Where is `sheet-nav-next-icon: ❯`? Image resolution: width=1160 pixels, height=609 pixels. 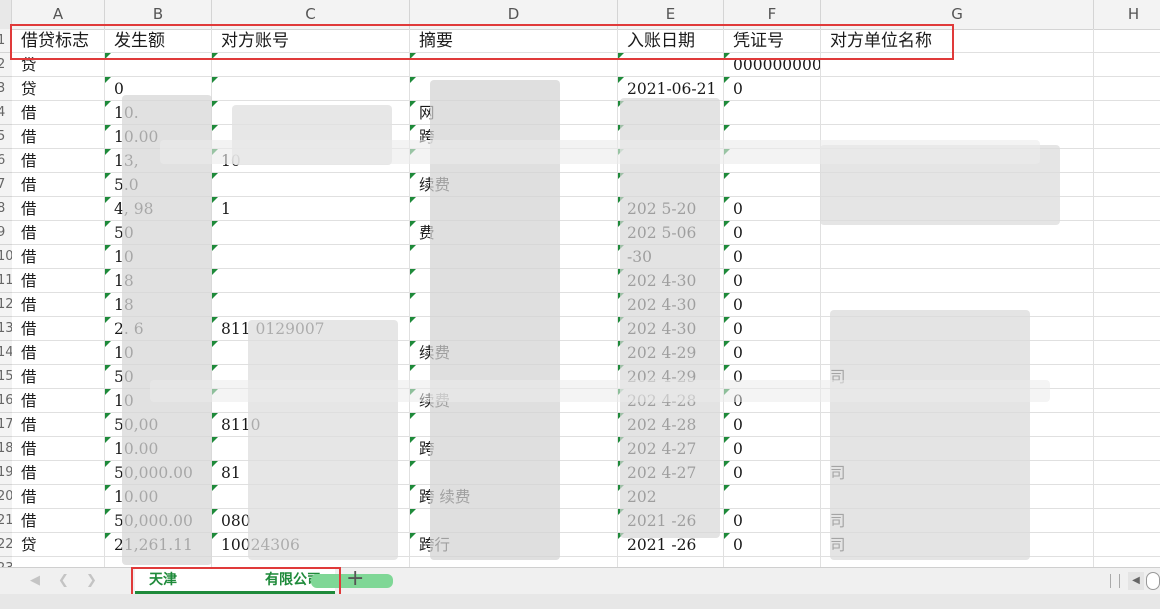 sheet-nav-next-icon: ❯ is located at coordinates (91, 580).